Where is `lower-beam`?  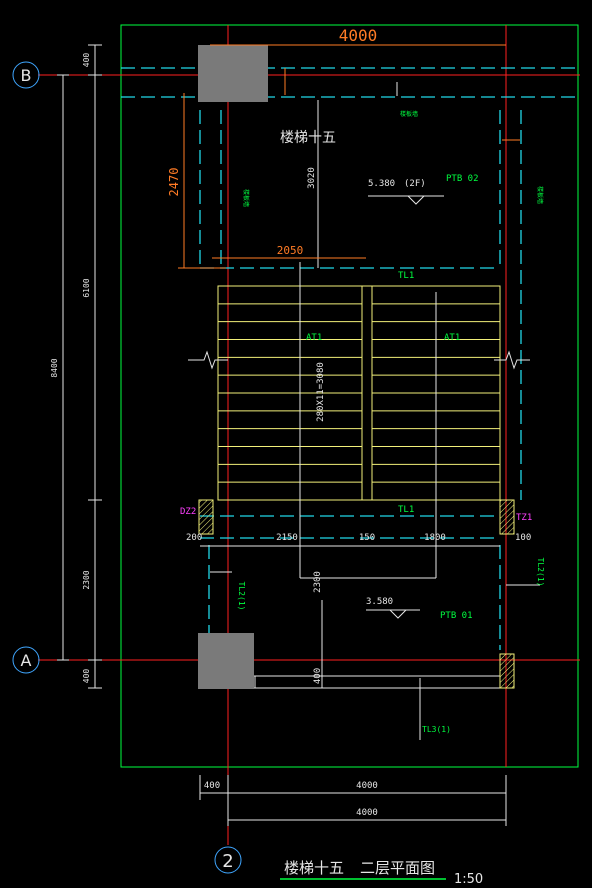
lower-beam is located at coordinates (377, 682).